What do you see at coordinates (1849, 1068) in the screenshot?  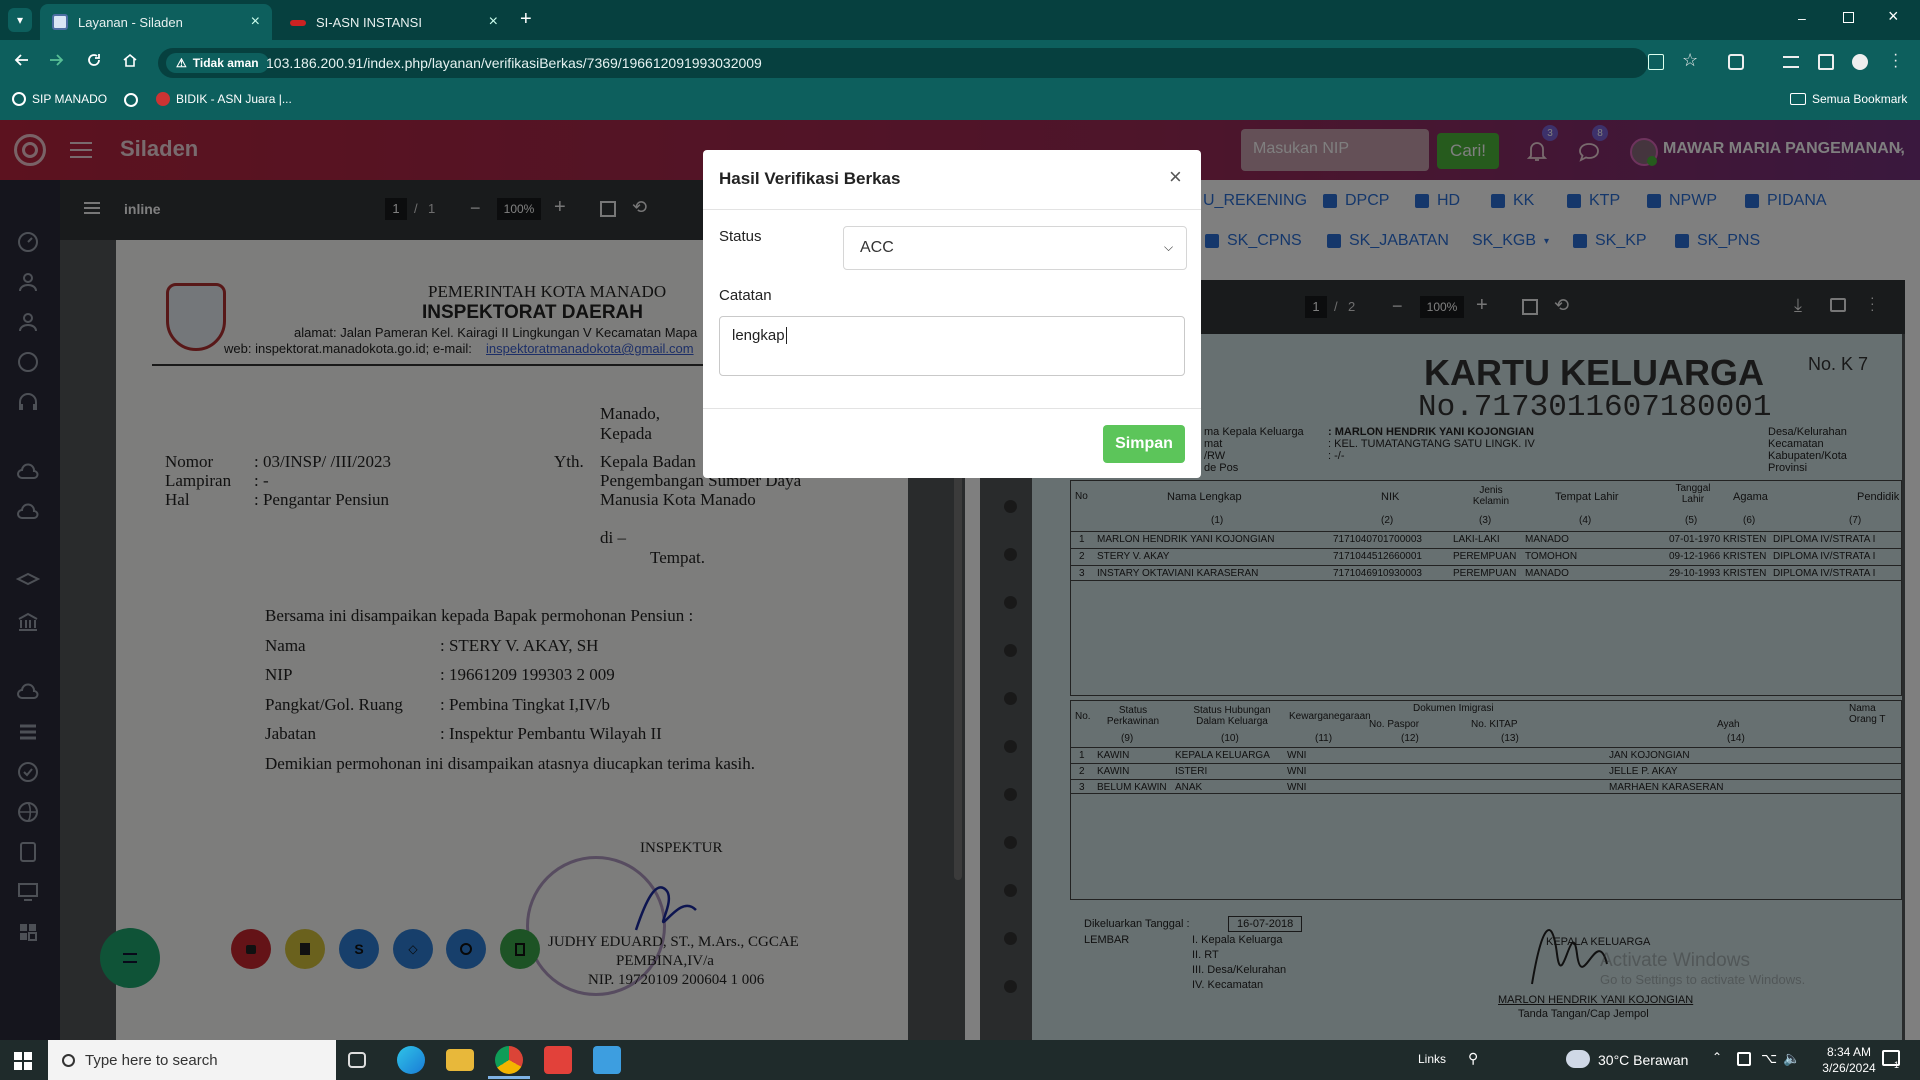 I see `clock-date: 3/26/2024` at bounding box center [1849, 1068].